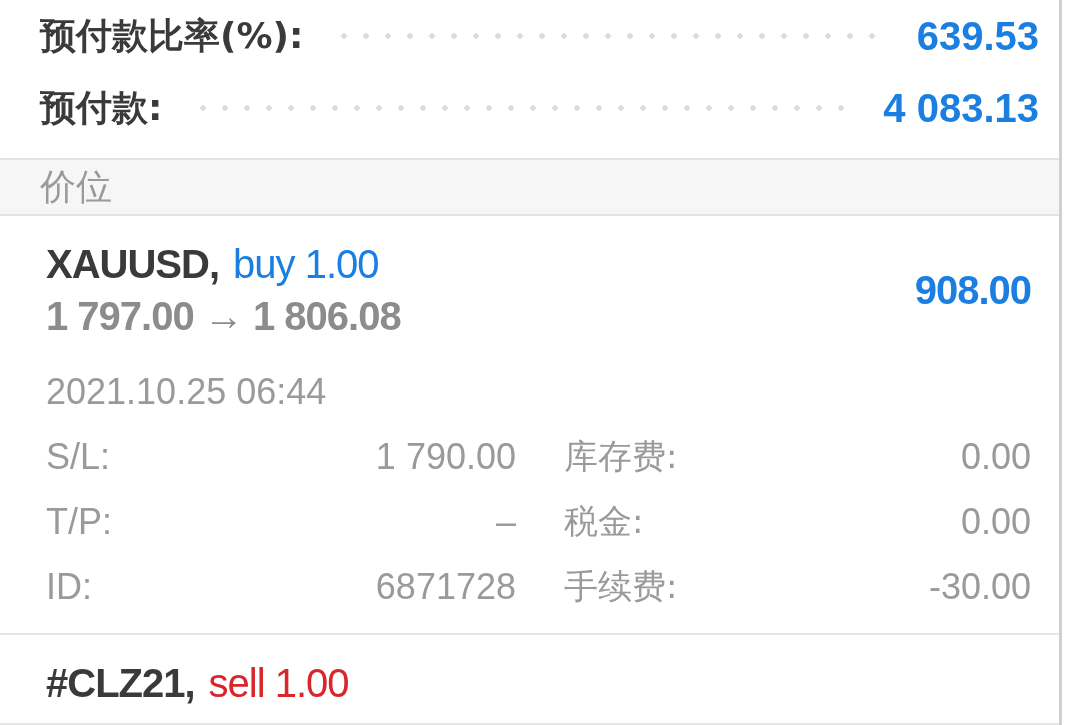 The width and height of the screenshot is (1080, 725). What do you see at coordinates (621, 586) in the screenshot?
I see `field-label: 手续费:` at bounding box center [621, 586].